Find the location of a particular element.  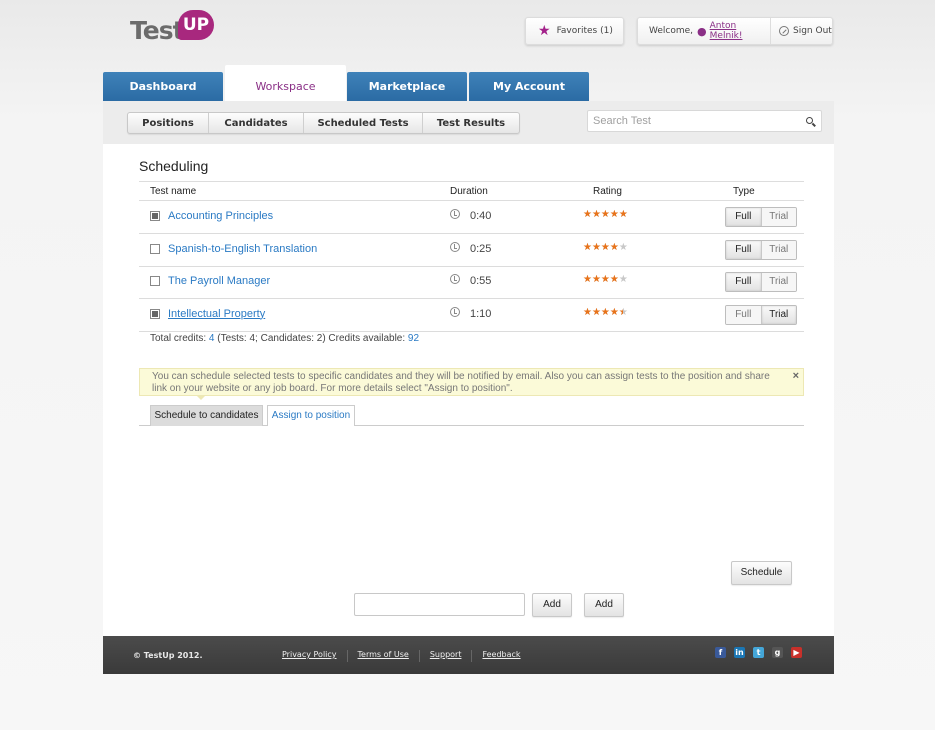

totals-prefix: Total credits: is located at coordinates (178, 338).